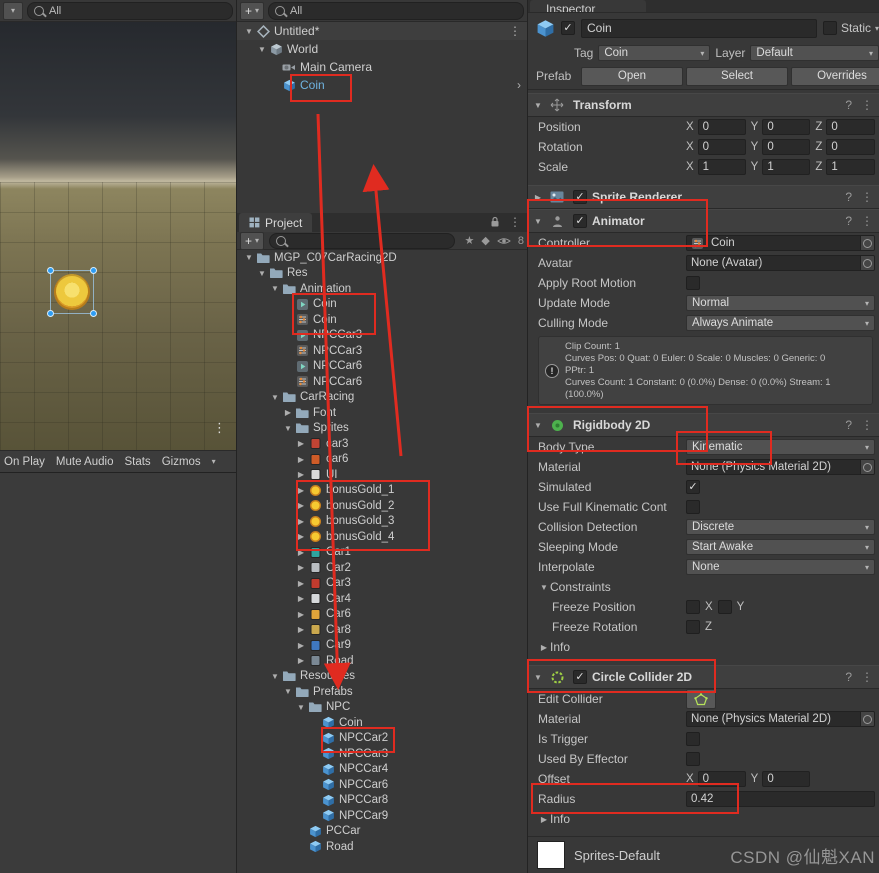 The width and height of the screenshot is (879, 873). What do you see at coordinates (24, 462) in the screenshot?
I see `game-toolbar-on-play: On Play` at bounding box center [24, 462].